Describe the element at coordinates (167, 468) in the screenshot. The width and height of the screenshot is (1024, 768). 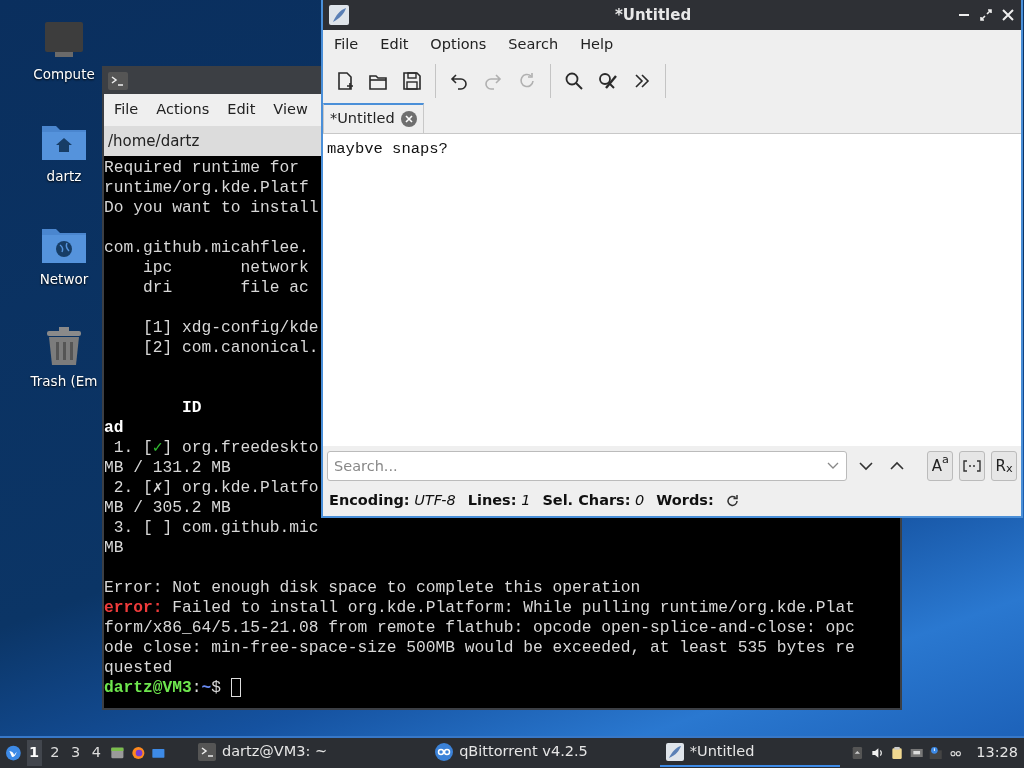
I see `terminal-line: MB / 131.2 MB` at that location.